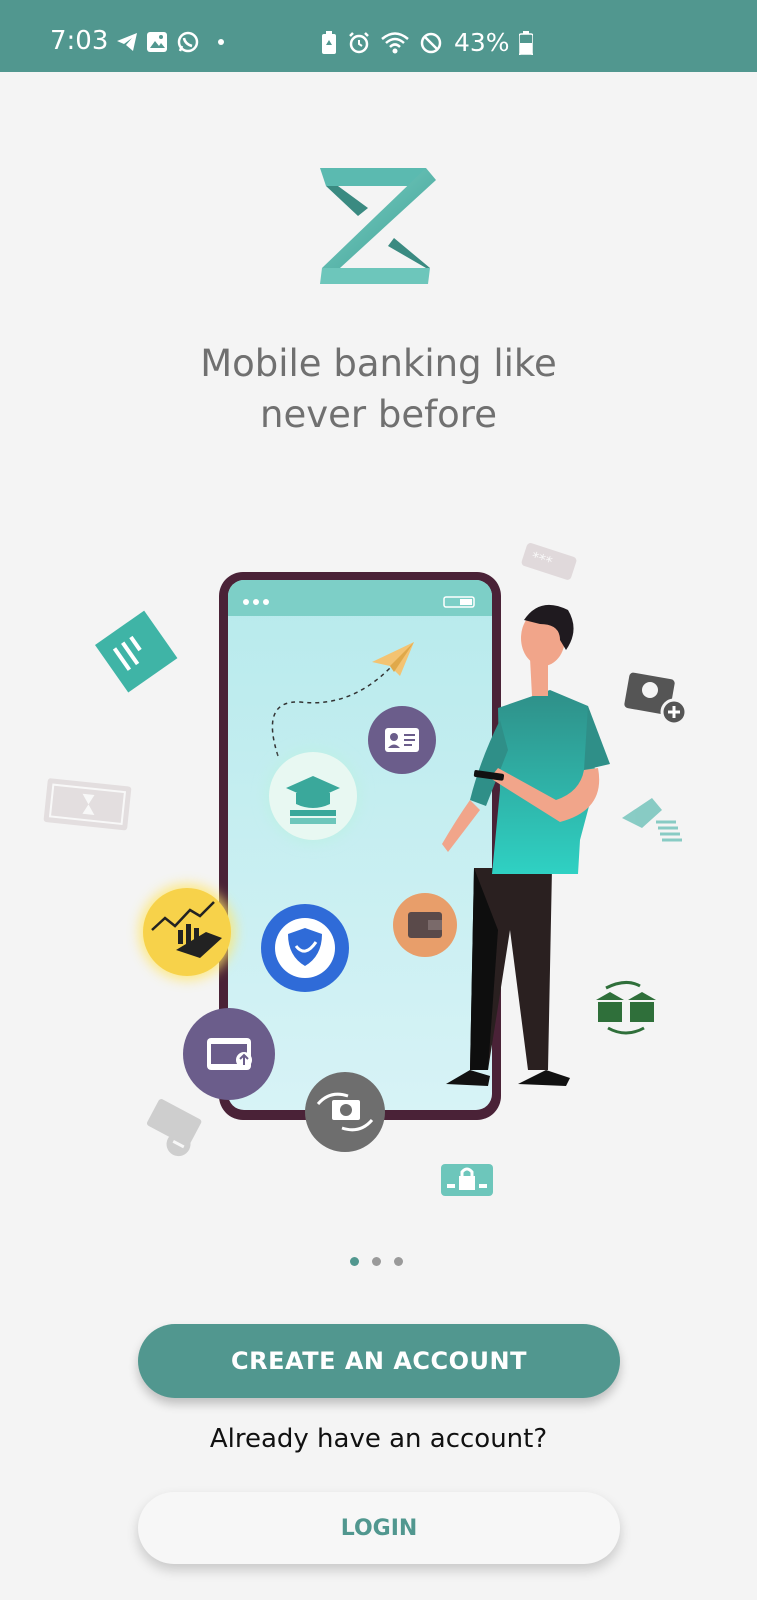 This screenshot has width=757, height=1600. I want to click on system-icons: 43%, so click(426, 42).